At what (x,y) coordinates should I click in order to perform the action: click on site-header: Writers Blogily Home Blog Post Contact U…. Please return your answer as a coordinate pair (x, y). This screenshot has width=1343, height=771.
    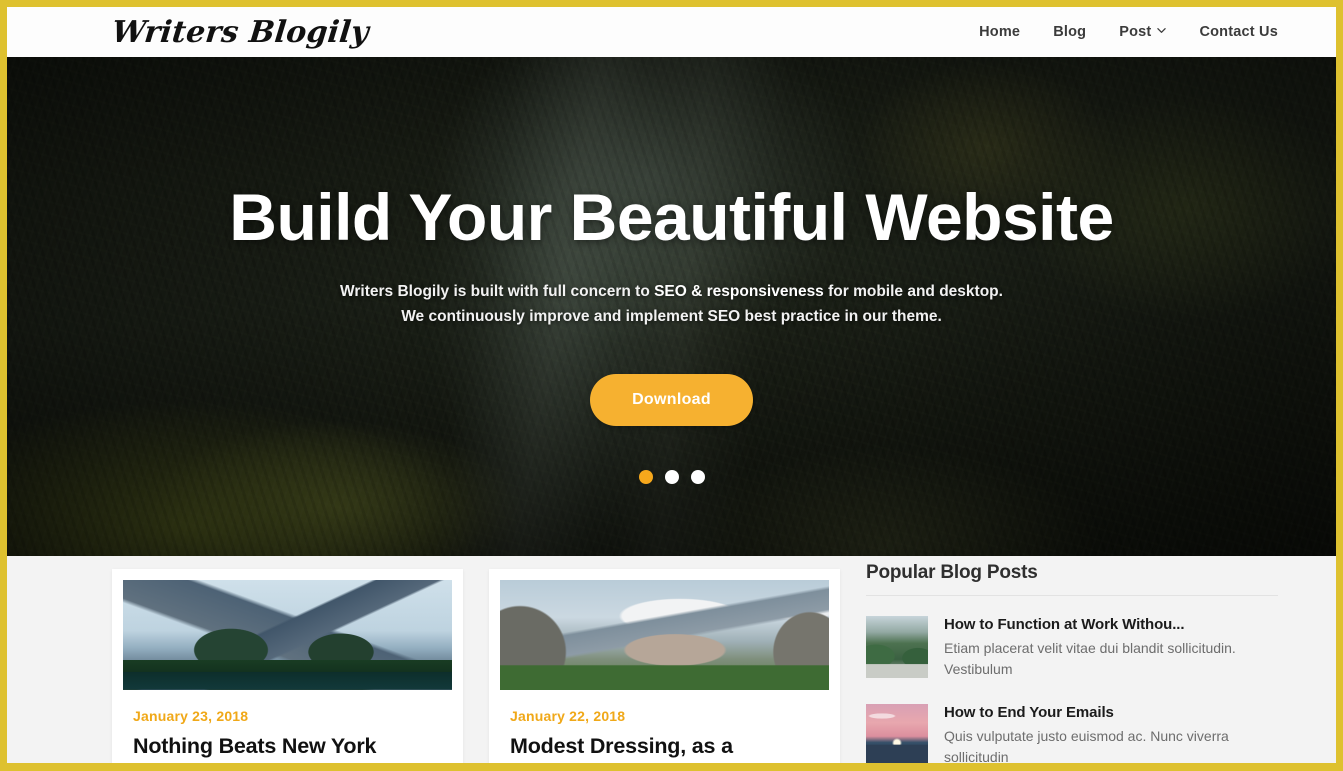
    Looking at the image, I should click on (671, 32).